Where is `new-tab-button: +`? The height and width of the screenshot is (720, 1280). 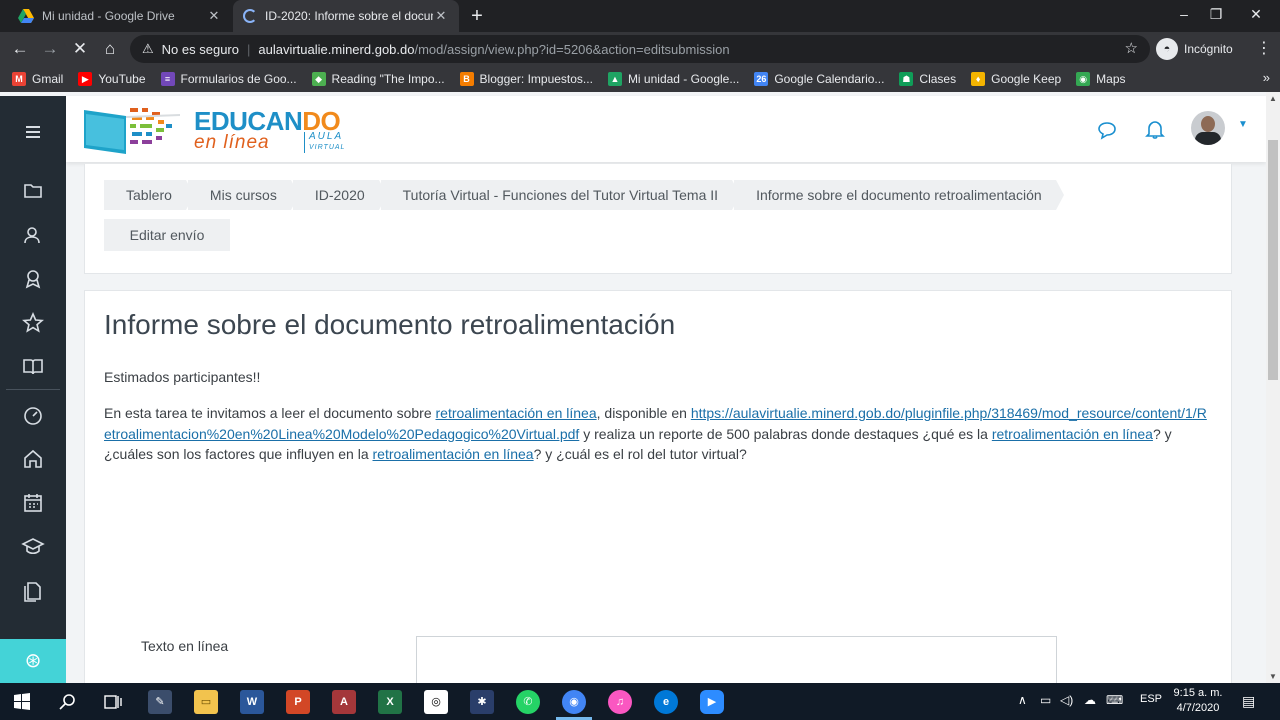
new-tab-button: + is located at coordinates (477, 16).